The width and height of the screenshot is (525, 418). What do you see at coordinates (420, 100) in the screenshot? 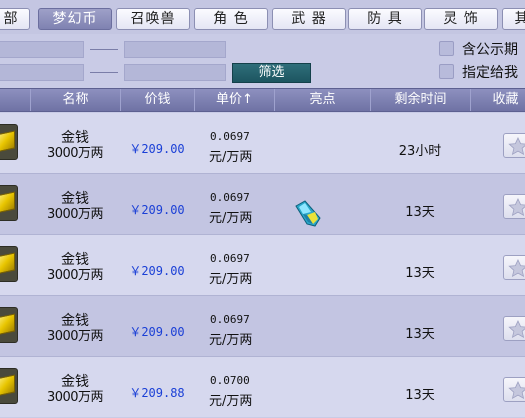
I see `column-remaining-time: 剩余时间` at bounding box center [420, 100].